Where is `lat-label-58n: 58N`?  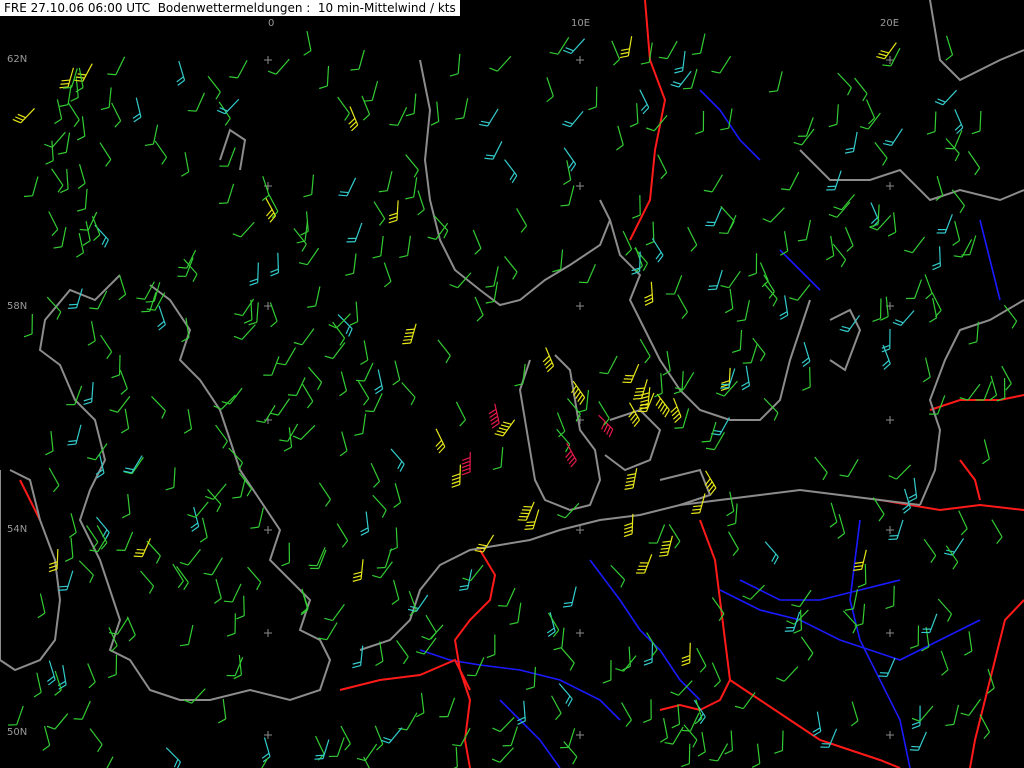
lat-label-58n: 58N is located at coordinates (17, 306).